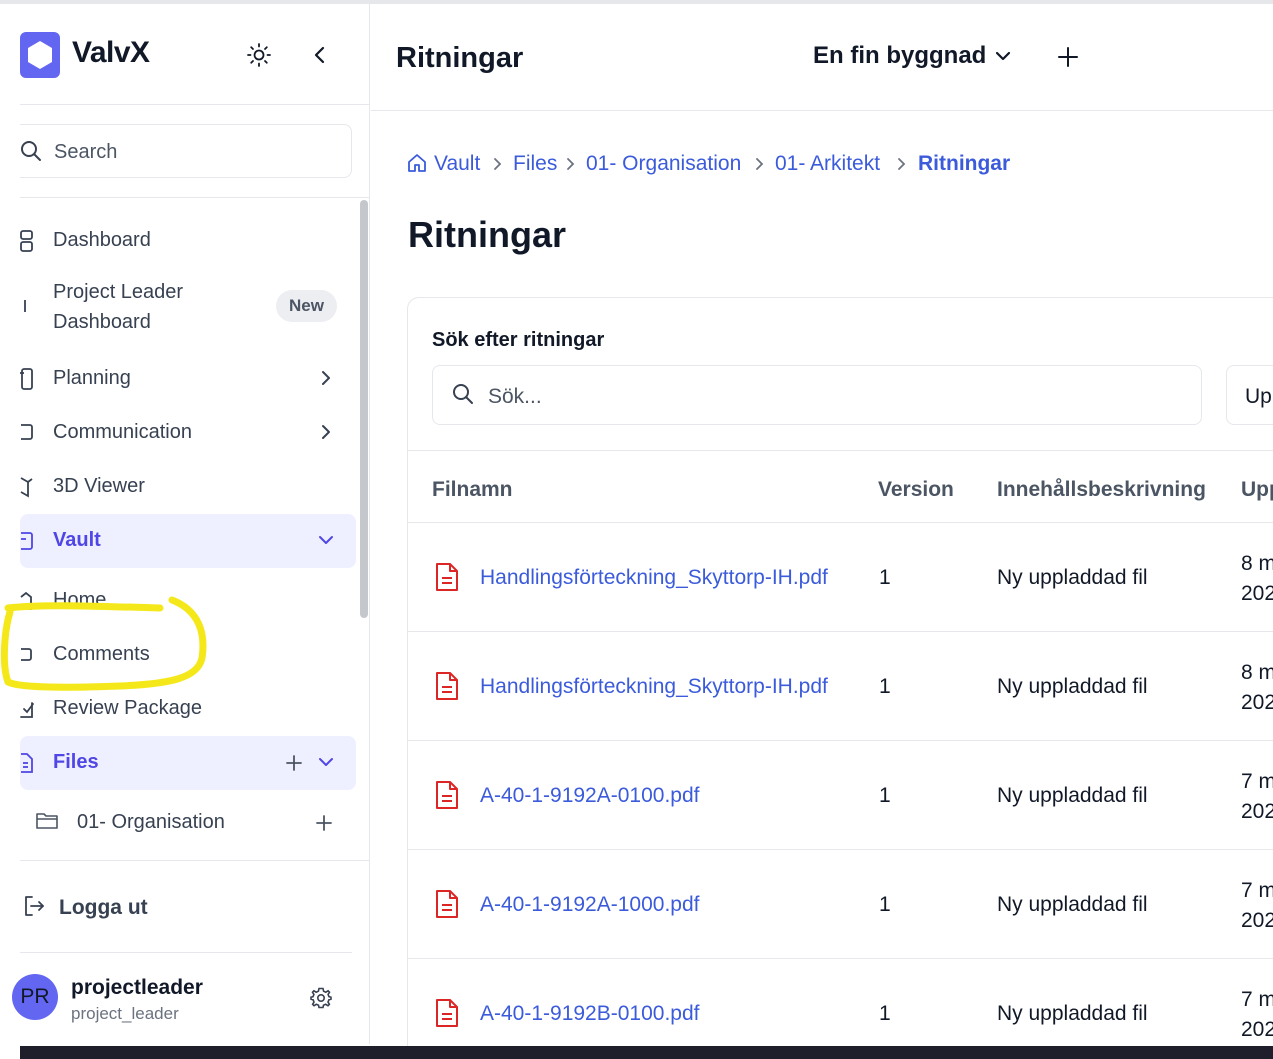 The image size is (1273, 1059). Describe the element at coordinates (86, 152) in the screenshot. I see `sidebar-search-placeholder: Search` at that location.